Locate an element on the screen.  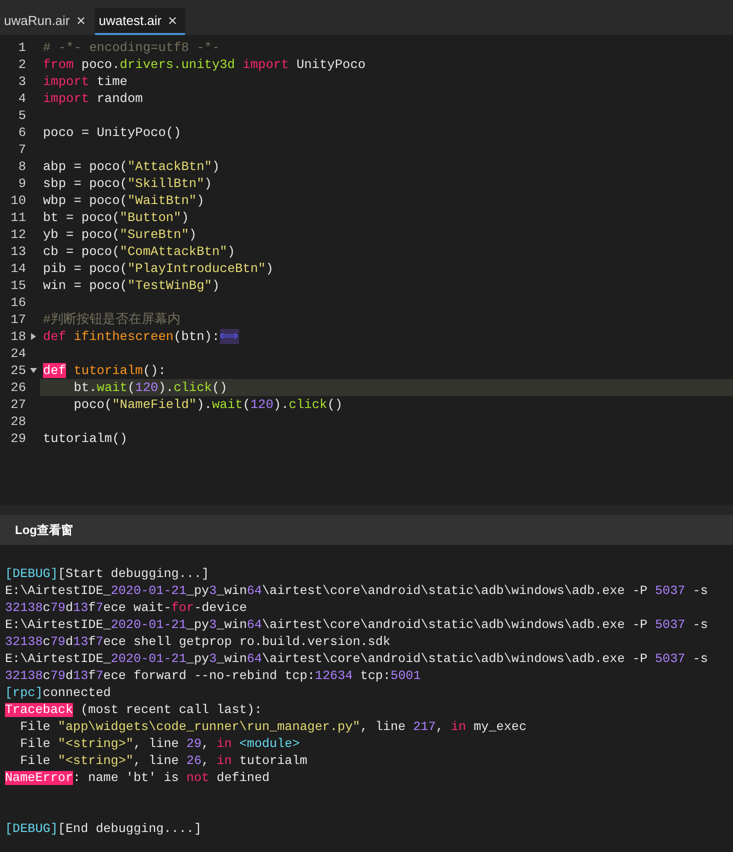
line-number: 13 is located at coordinates (18, 251).